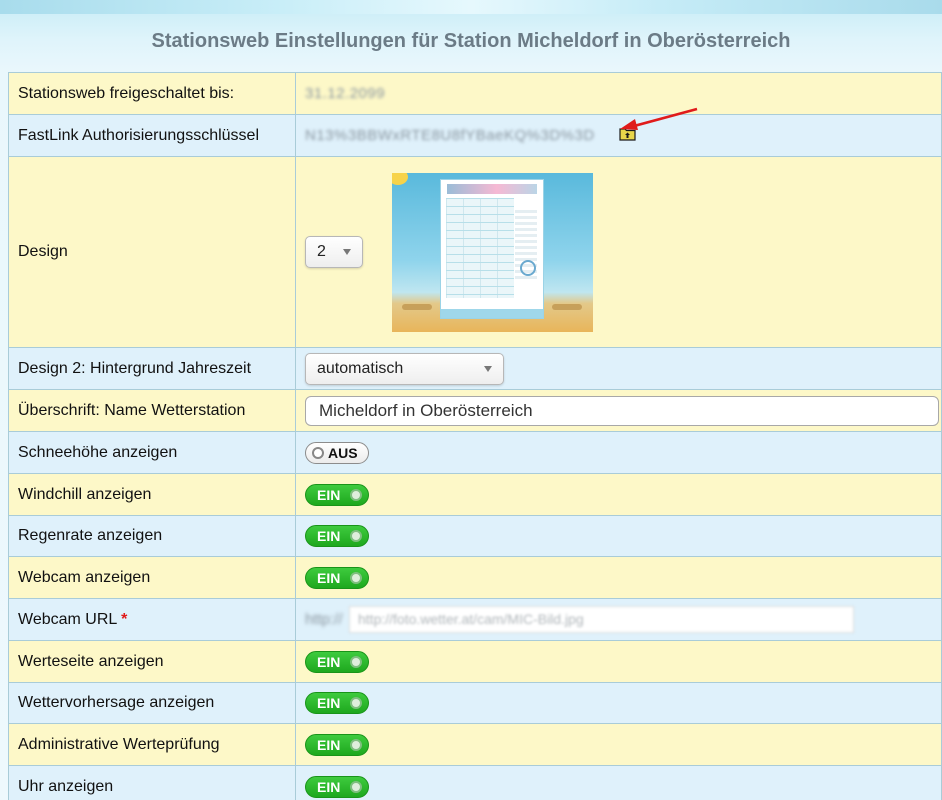 This screenshot has height=800, width=942. Describe the element at coordinates (152, 744) in the screenshot. I see `row-label: Administrative Werteprüfung` at that location.